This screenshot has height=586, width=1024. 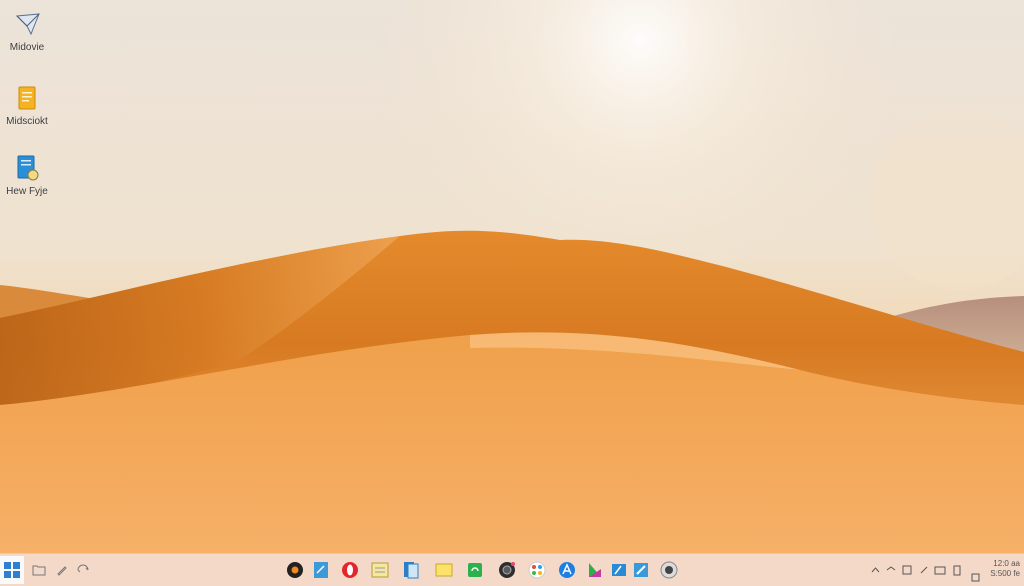 I want to click on pen-tray-icon, so click(x=924, y=570).